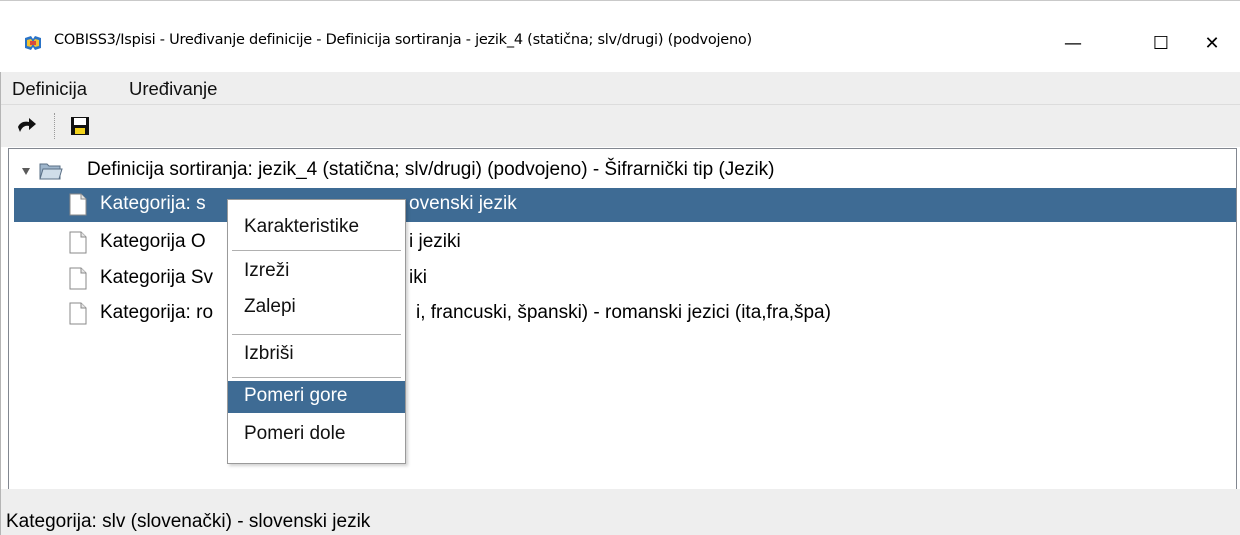 The height and width of the screenshot is (535, 1240). What do you see at coordinates (435, 241) in the screenshot?
I see `tree-item-label-tail: i jeziki` at bounding box center [435, 241].